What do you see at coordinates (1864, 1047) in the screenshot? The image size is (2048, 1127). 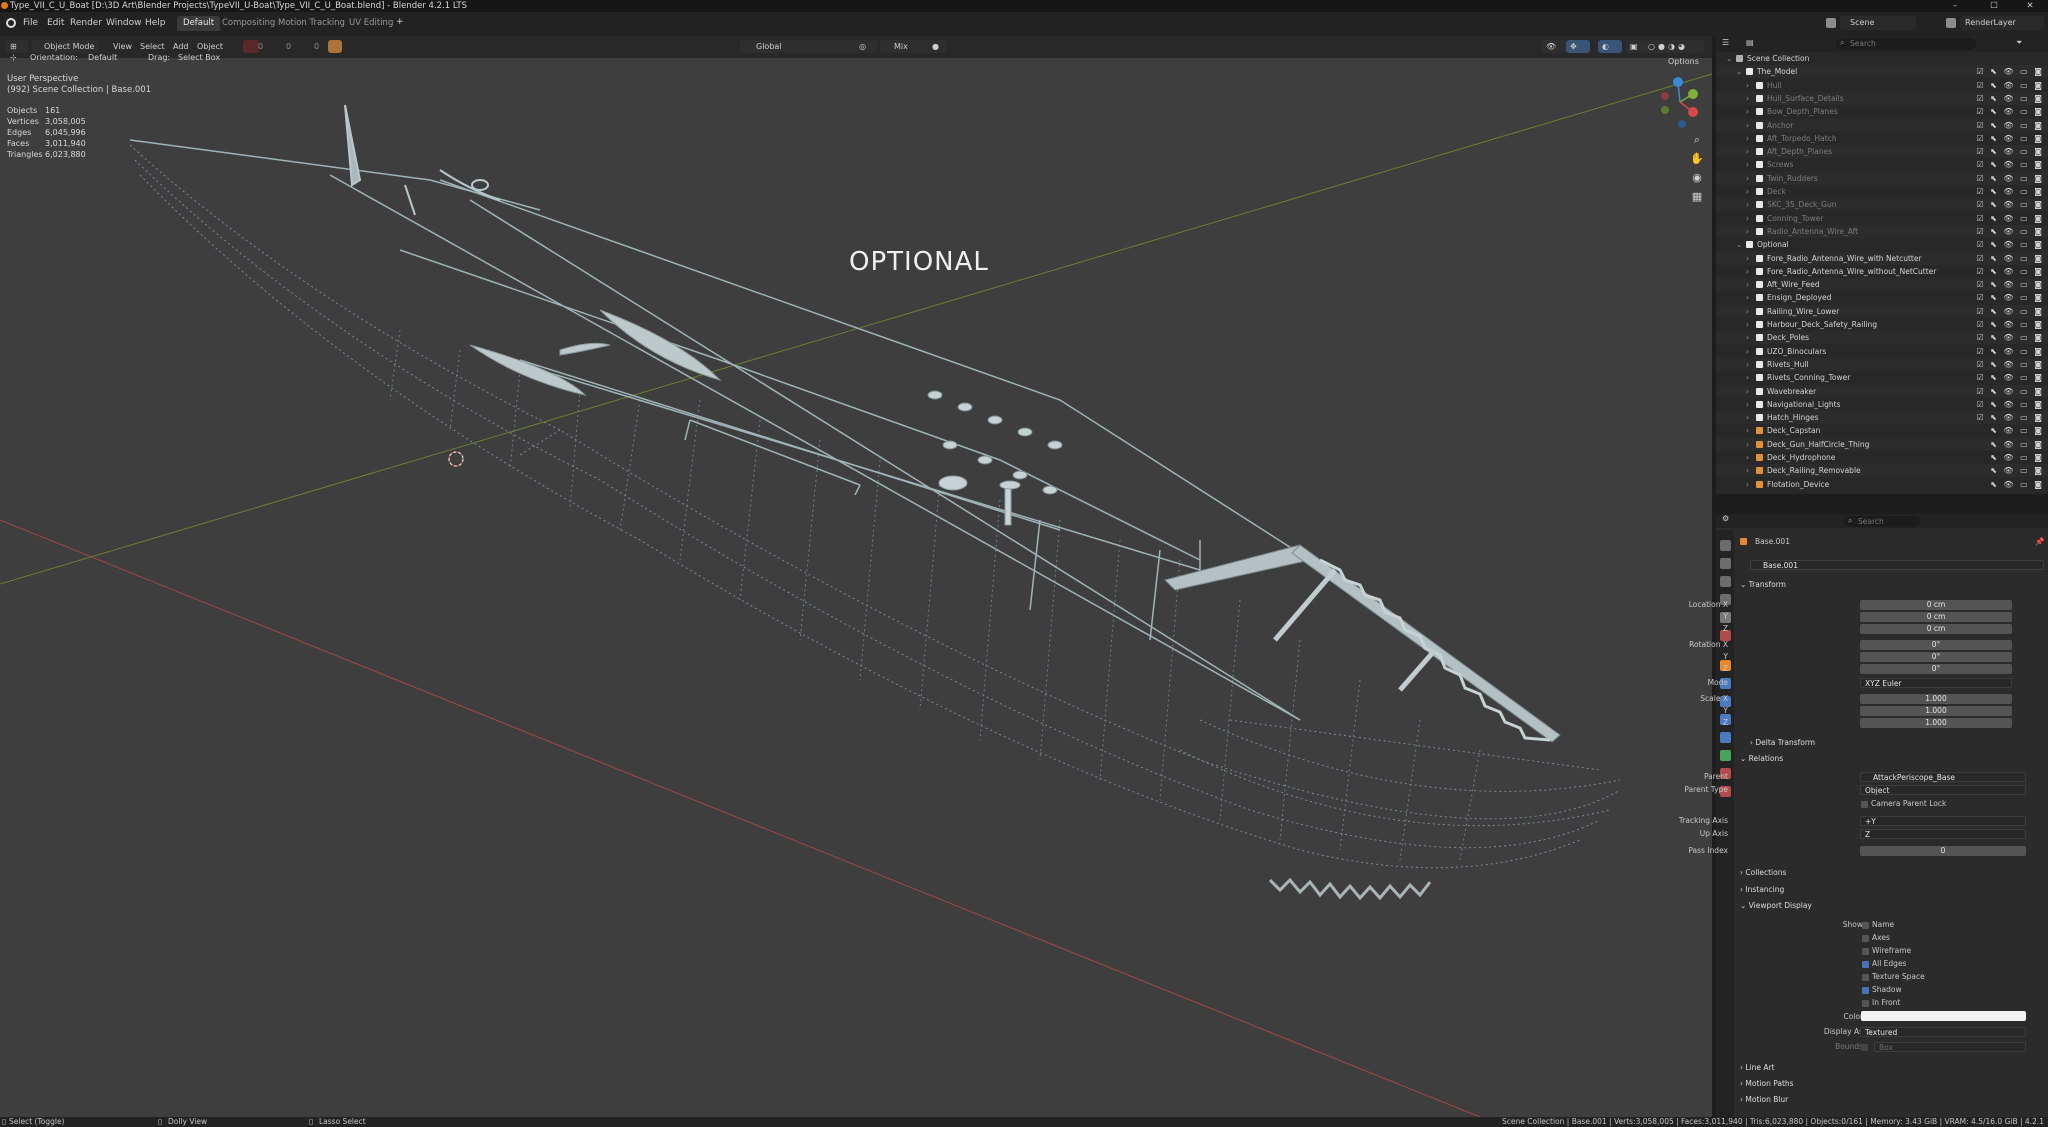 I see `bounds-checkbox` at bounding box center [1864, 1047].